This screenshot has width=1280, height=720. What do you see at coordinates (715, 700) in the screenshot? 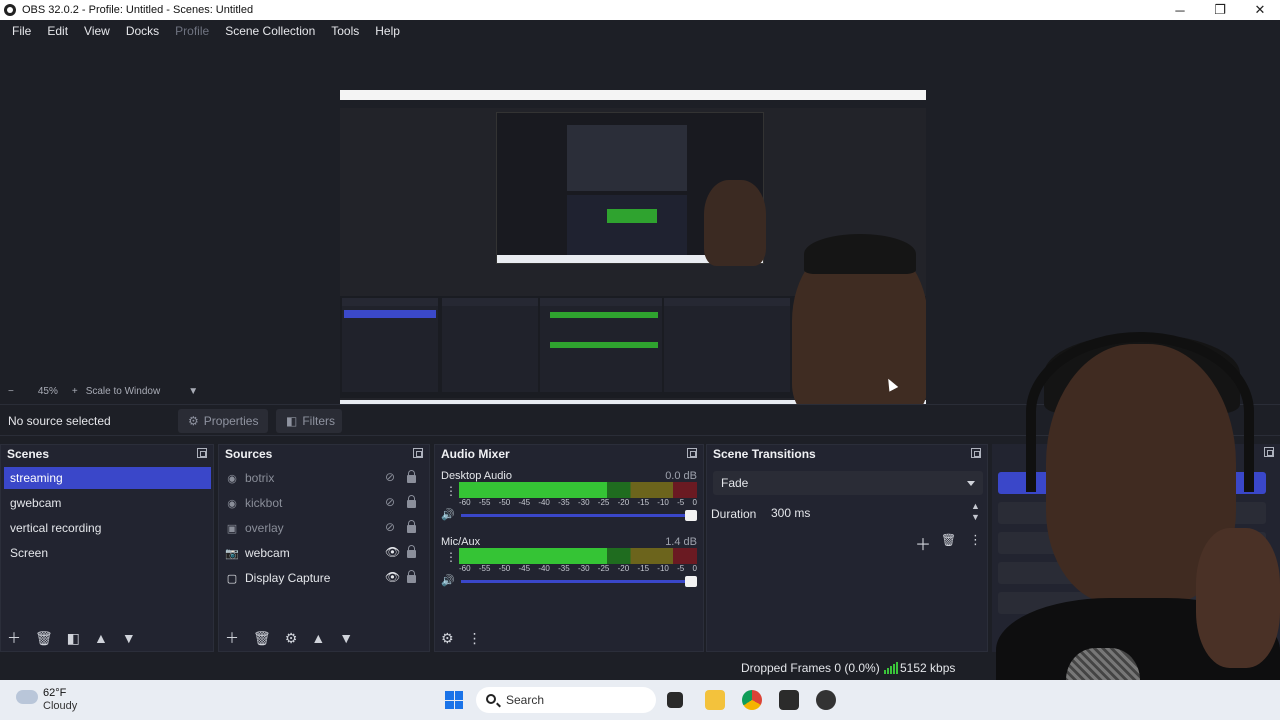
I see `file-explorer-icon` at bounding box center [715, 700].